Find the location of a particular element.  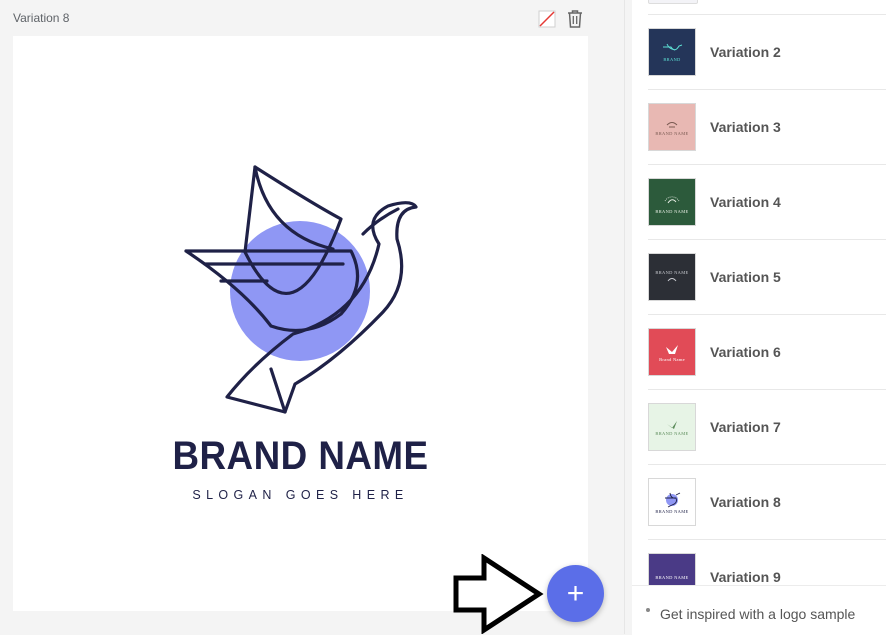

variation-item: BRAND NAME Variation 4 is located at coordinates (759, 202).